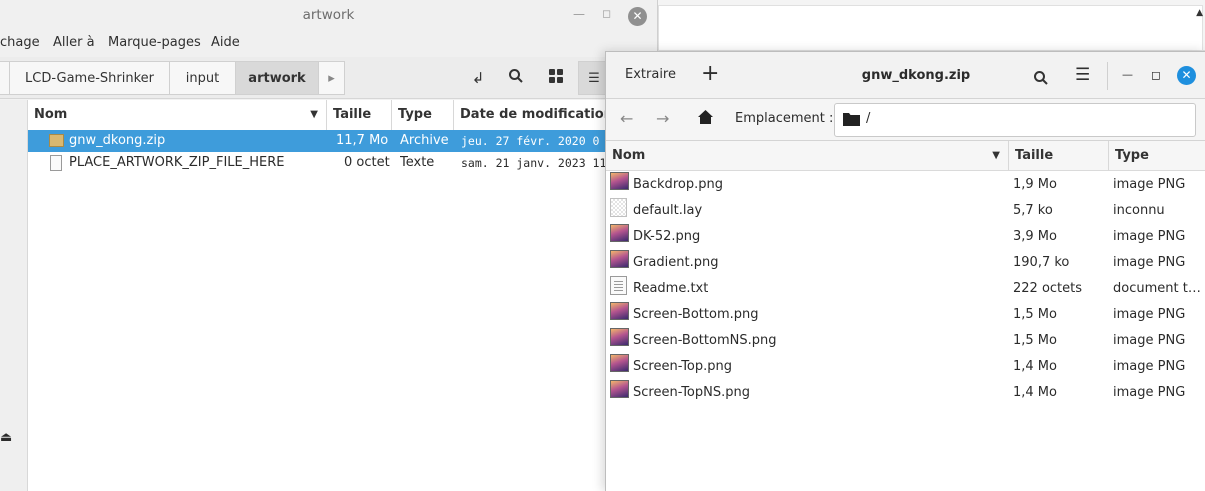 This screenshot has width=1205, height=491. What do you see at coordinates (618, 207) in the screenshot?
I see `unknown-file-icon` at bounding box center [618, 207].